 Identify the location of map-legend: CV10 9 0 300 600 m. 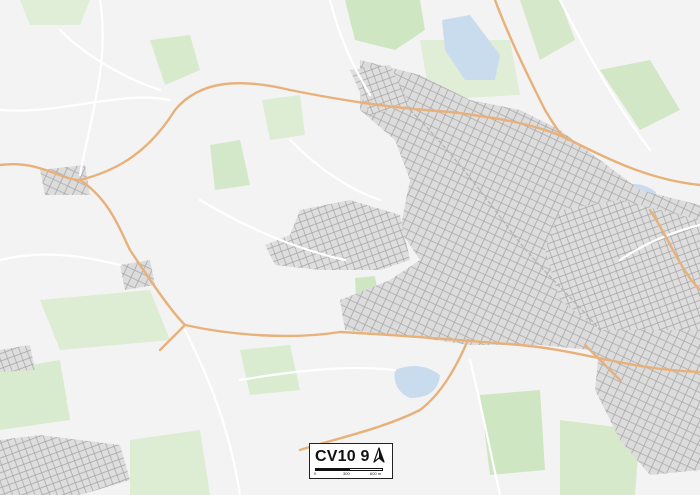
(351, 461).